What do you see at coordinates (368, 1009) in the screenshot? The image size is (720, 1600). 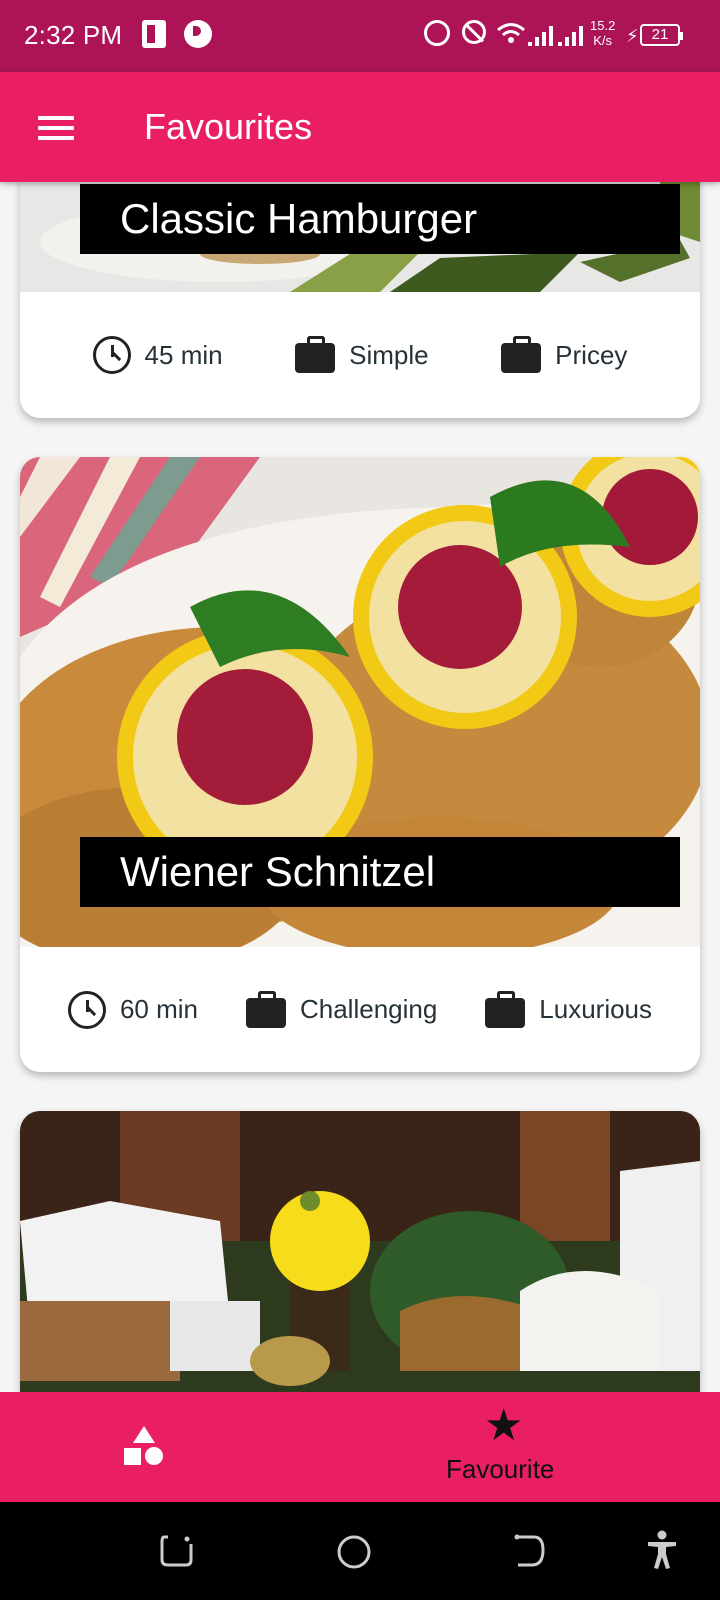 I see `complexity-label: Challenging` at bounding box center [368, 1009].